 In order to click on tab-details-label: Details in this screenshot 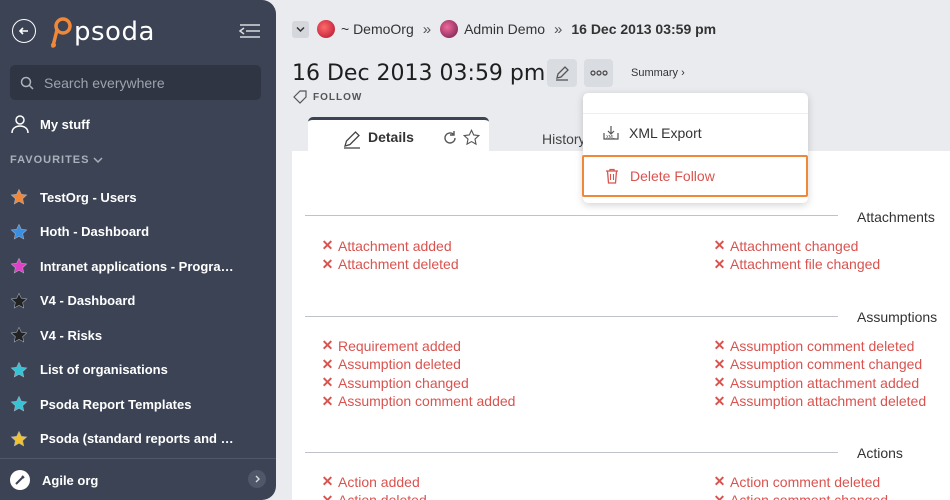, I will do `click(391, 136)`.